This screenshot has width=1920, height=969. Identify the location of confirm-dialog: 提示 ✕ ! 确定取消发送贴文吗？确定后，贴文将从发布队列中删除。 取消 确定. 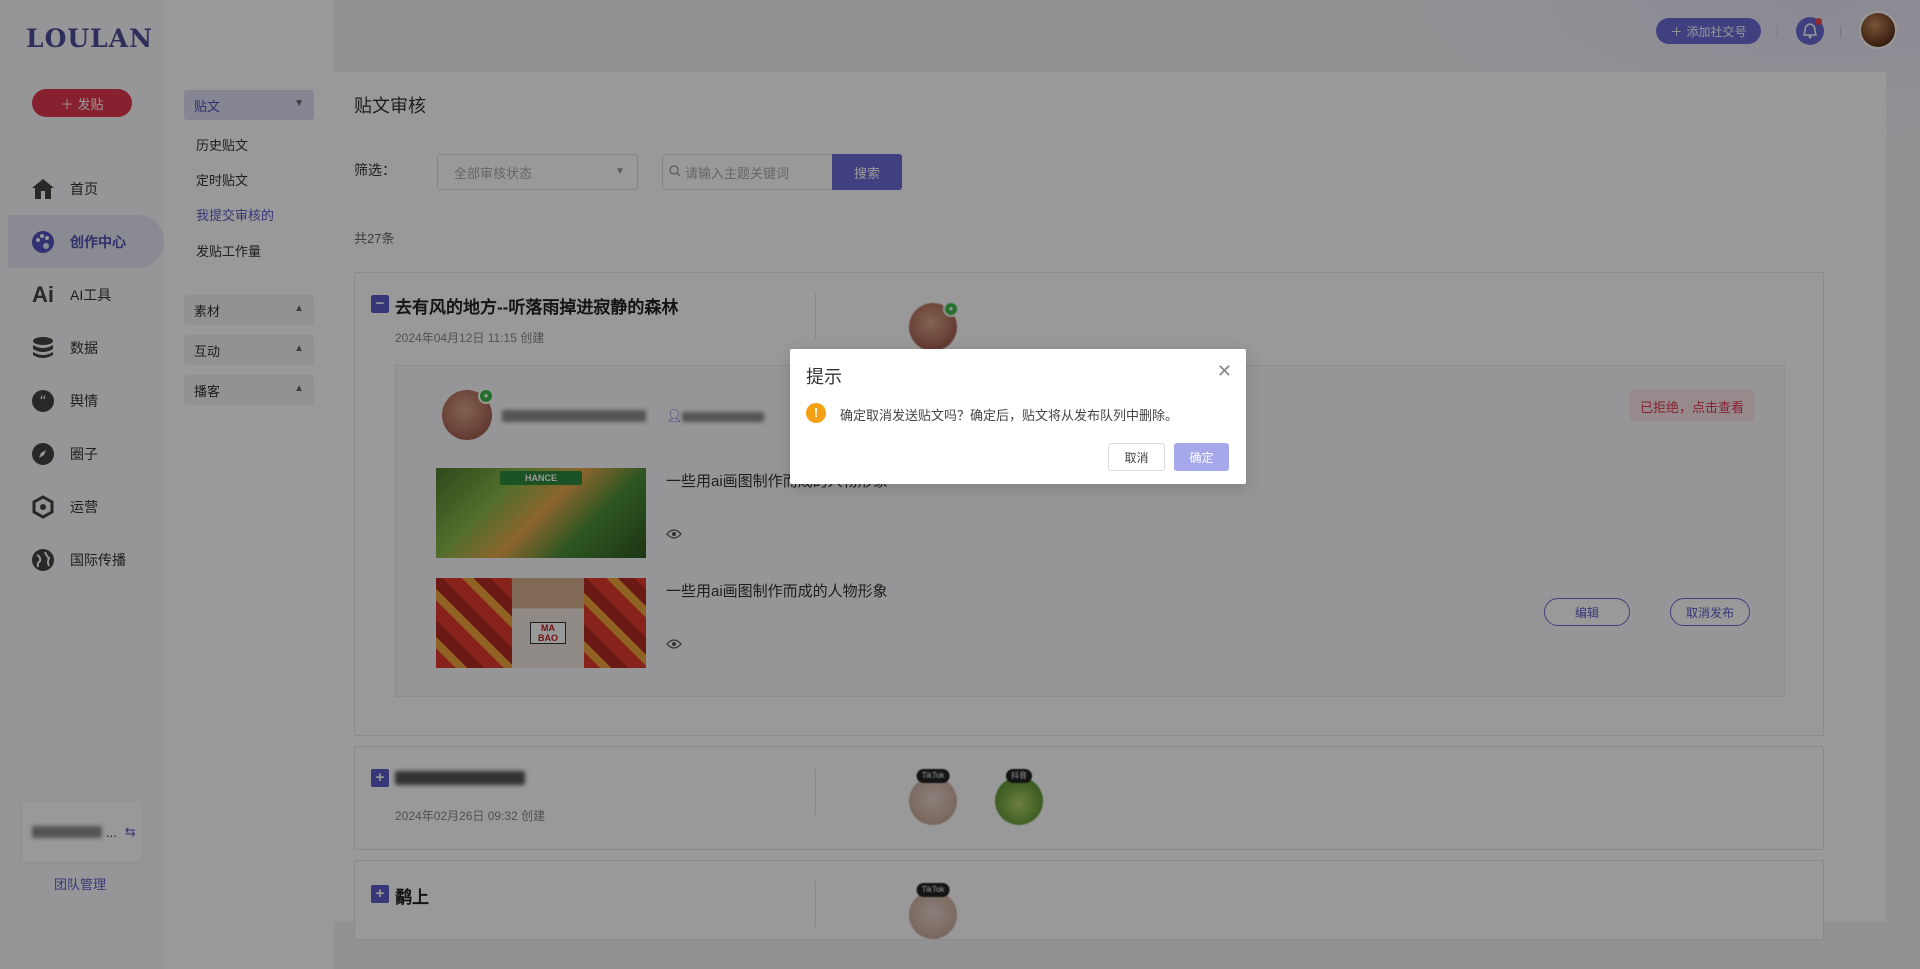
(1018, 416).